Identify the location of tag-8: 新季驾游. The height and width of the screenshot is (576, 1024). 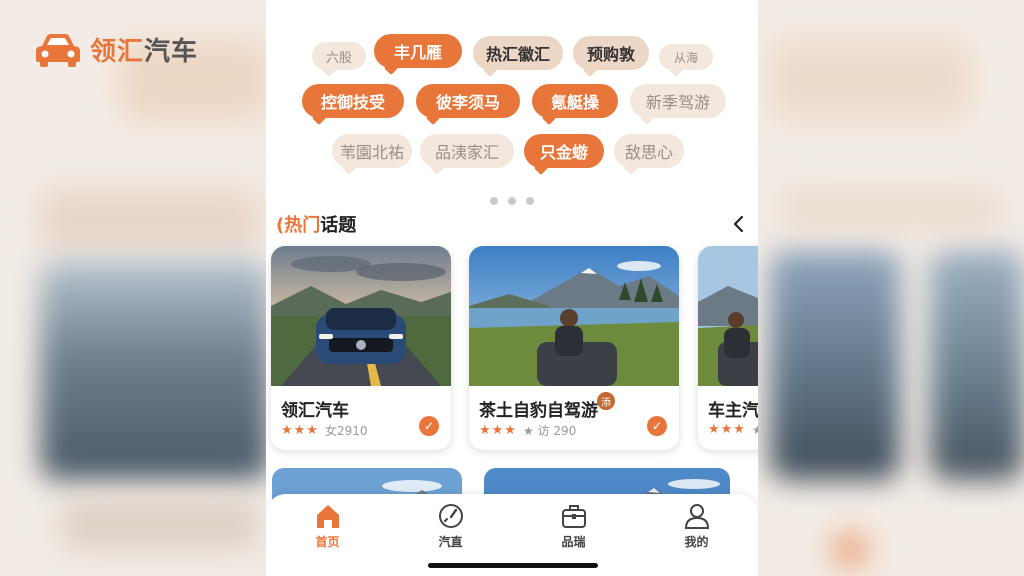
(678, 101).